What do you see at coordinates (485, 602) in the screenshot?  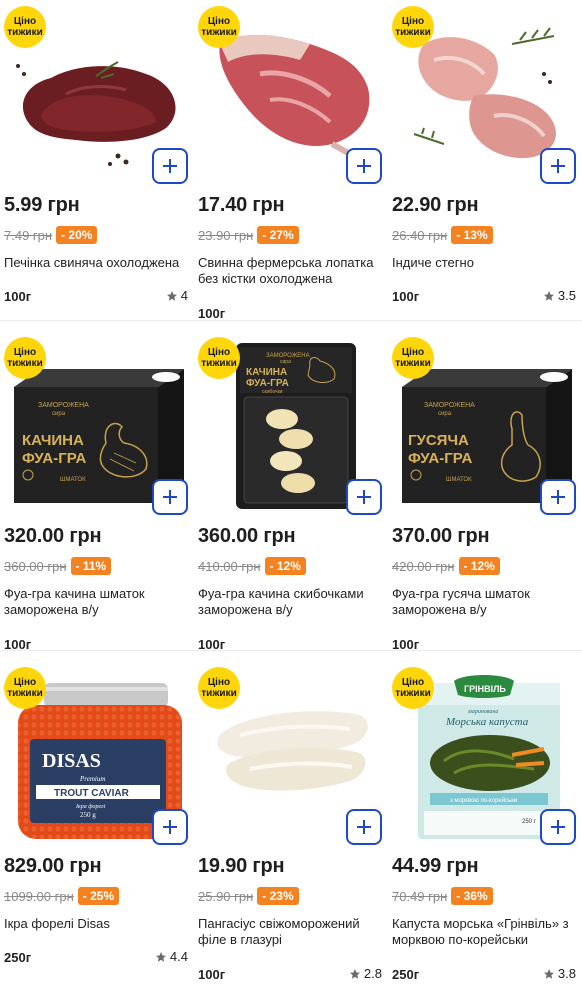 I see `product-name: Фуа-гра гусяча шматок заморожена в/у` at bounding box center [485, 602].